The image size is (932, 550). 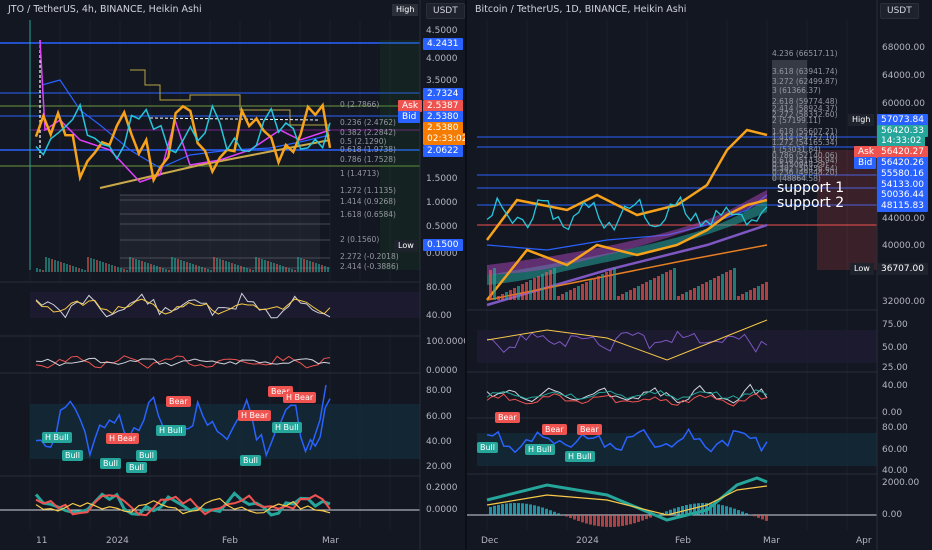 I want to click on btc-osc-tick: 0.00, so click(x=892, y=413).